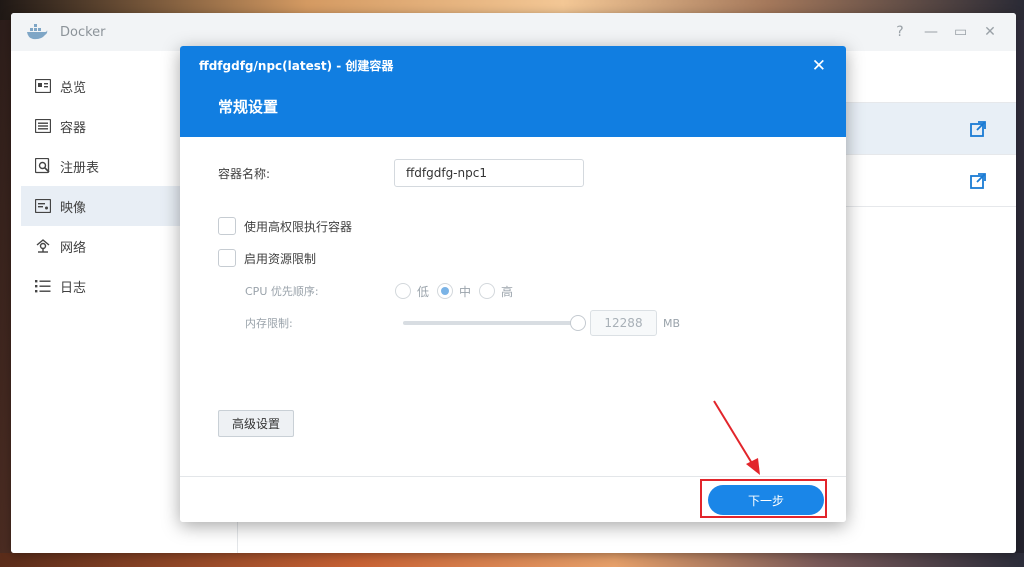 This screenshot has width=1024, height=567. I want to click on container-name-row: 容器名称:, so click(517, 173).